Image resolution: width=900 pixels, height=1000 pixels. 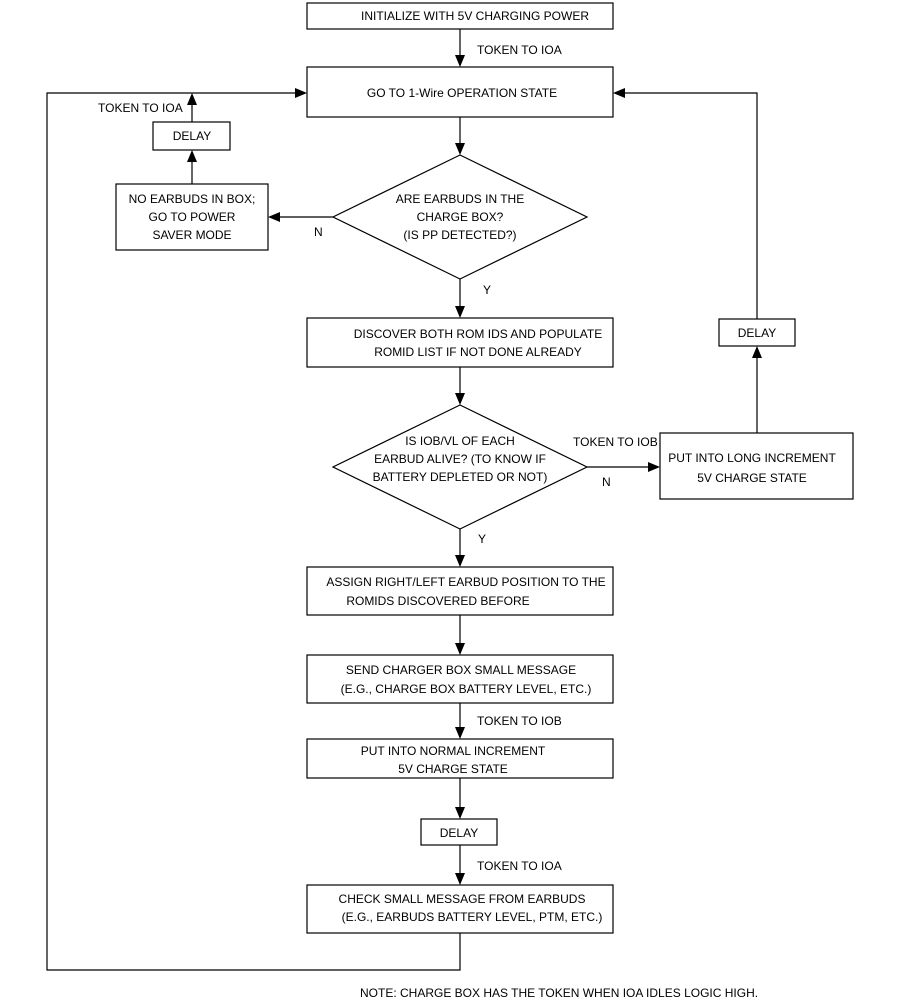 I want to click on node-text: EARBUD ALIVE? (TO KNOW IF, so click(x=460, y=459).